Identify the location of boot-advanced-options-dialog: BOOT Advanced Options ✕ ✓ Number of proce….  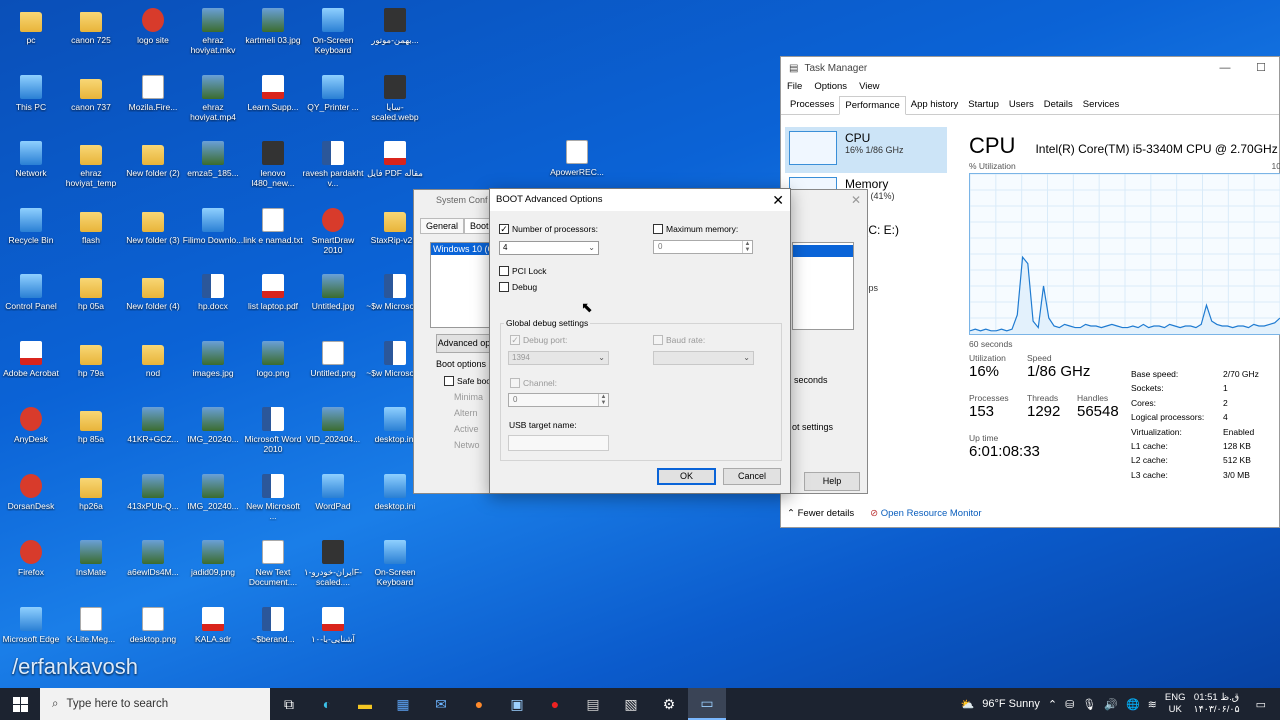
(640, 341).